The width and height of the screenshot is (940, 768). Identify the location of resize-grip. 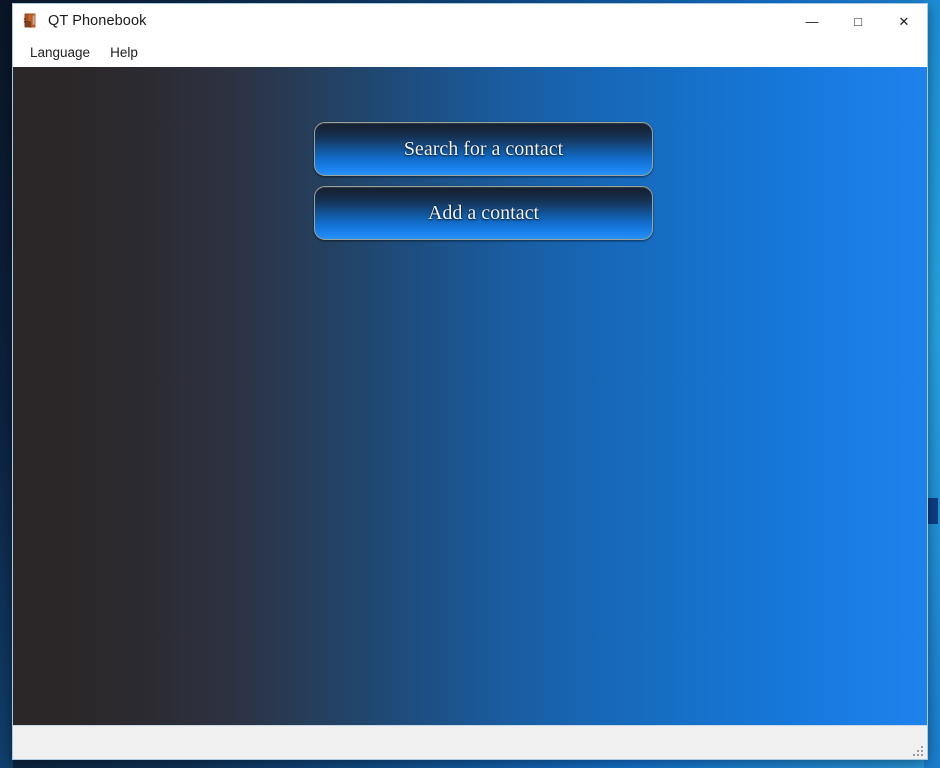
(916, 749).